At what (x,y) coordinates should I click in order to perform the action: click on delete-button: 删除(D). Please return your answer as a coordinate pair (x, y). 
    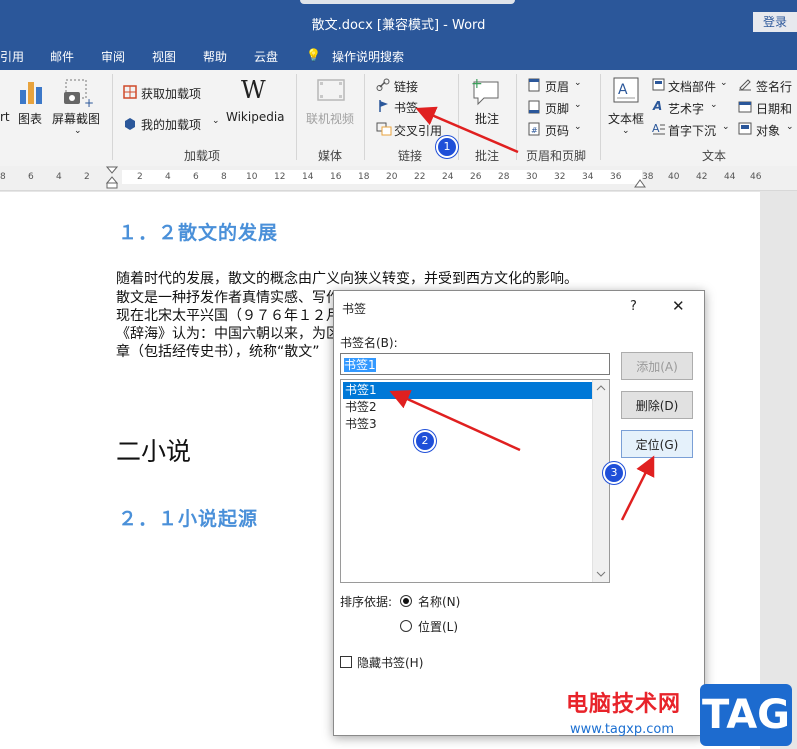
    Looking at the image, I should click on (657, 405).